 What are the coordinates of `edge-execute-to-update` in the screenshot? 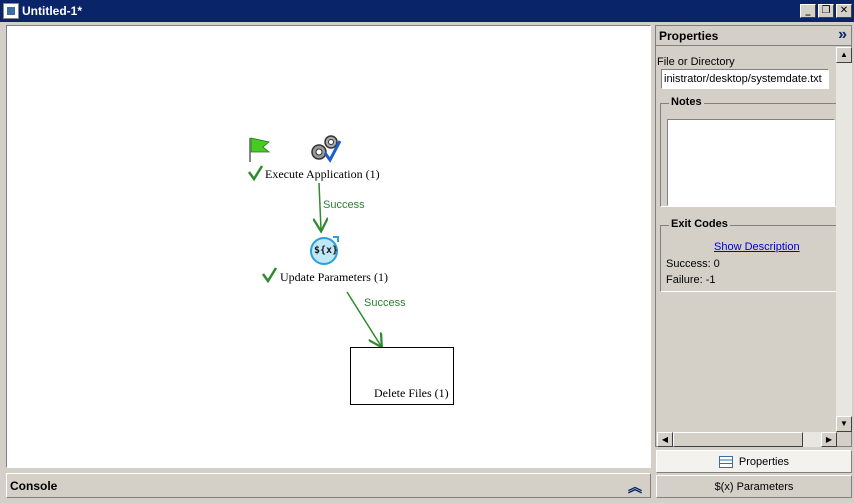 It's located at (320, 206).